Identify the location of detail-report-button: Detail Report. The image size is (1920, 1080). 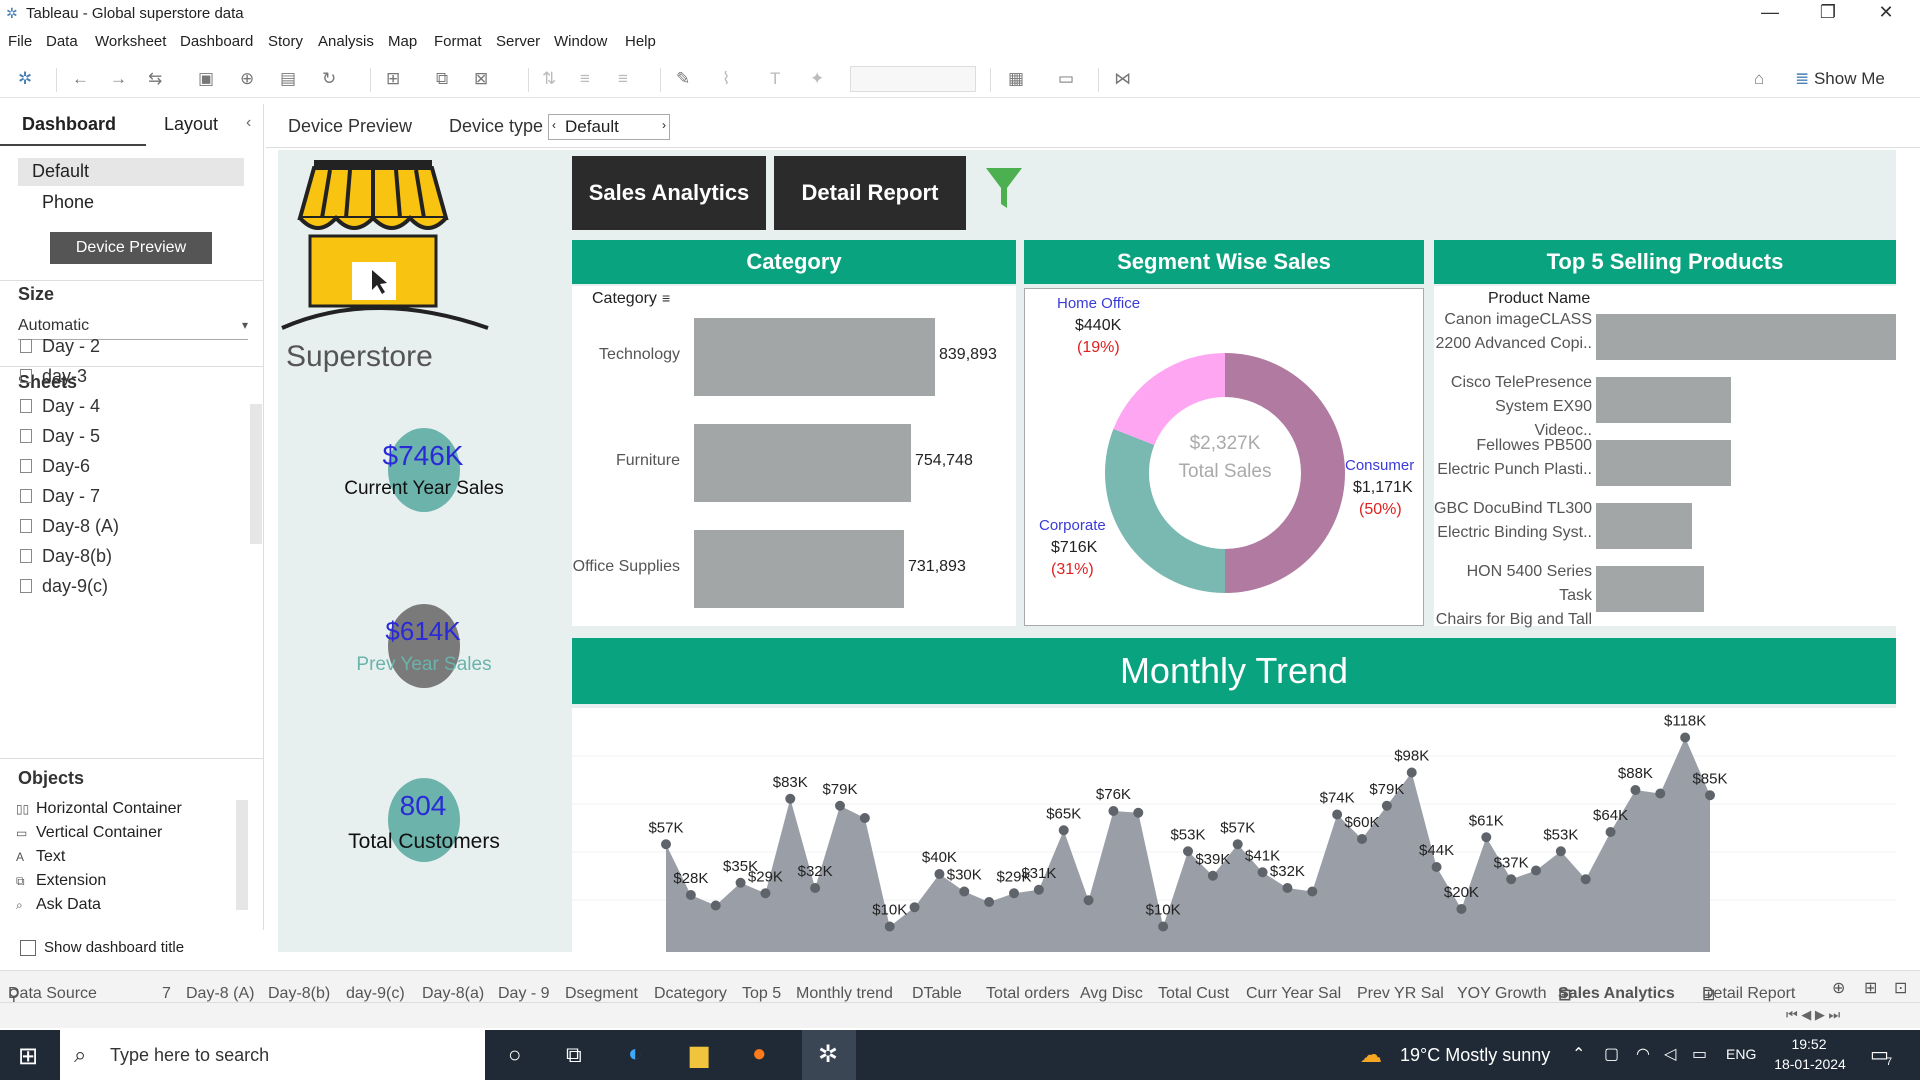
(870, 193).